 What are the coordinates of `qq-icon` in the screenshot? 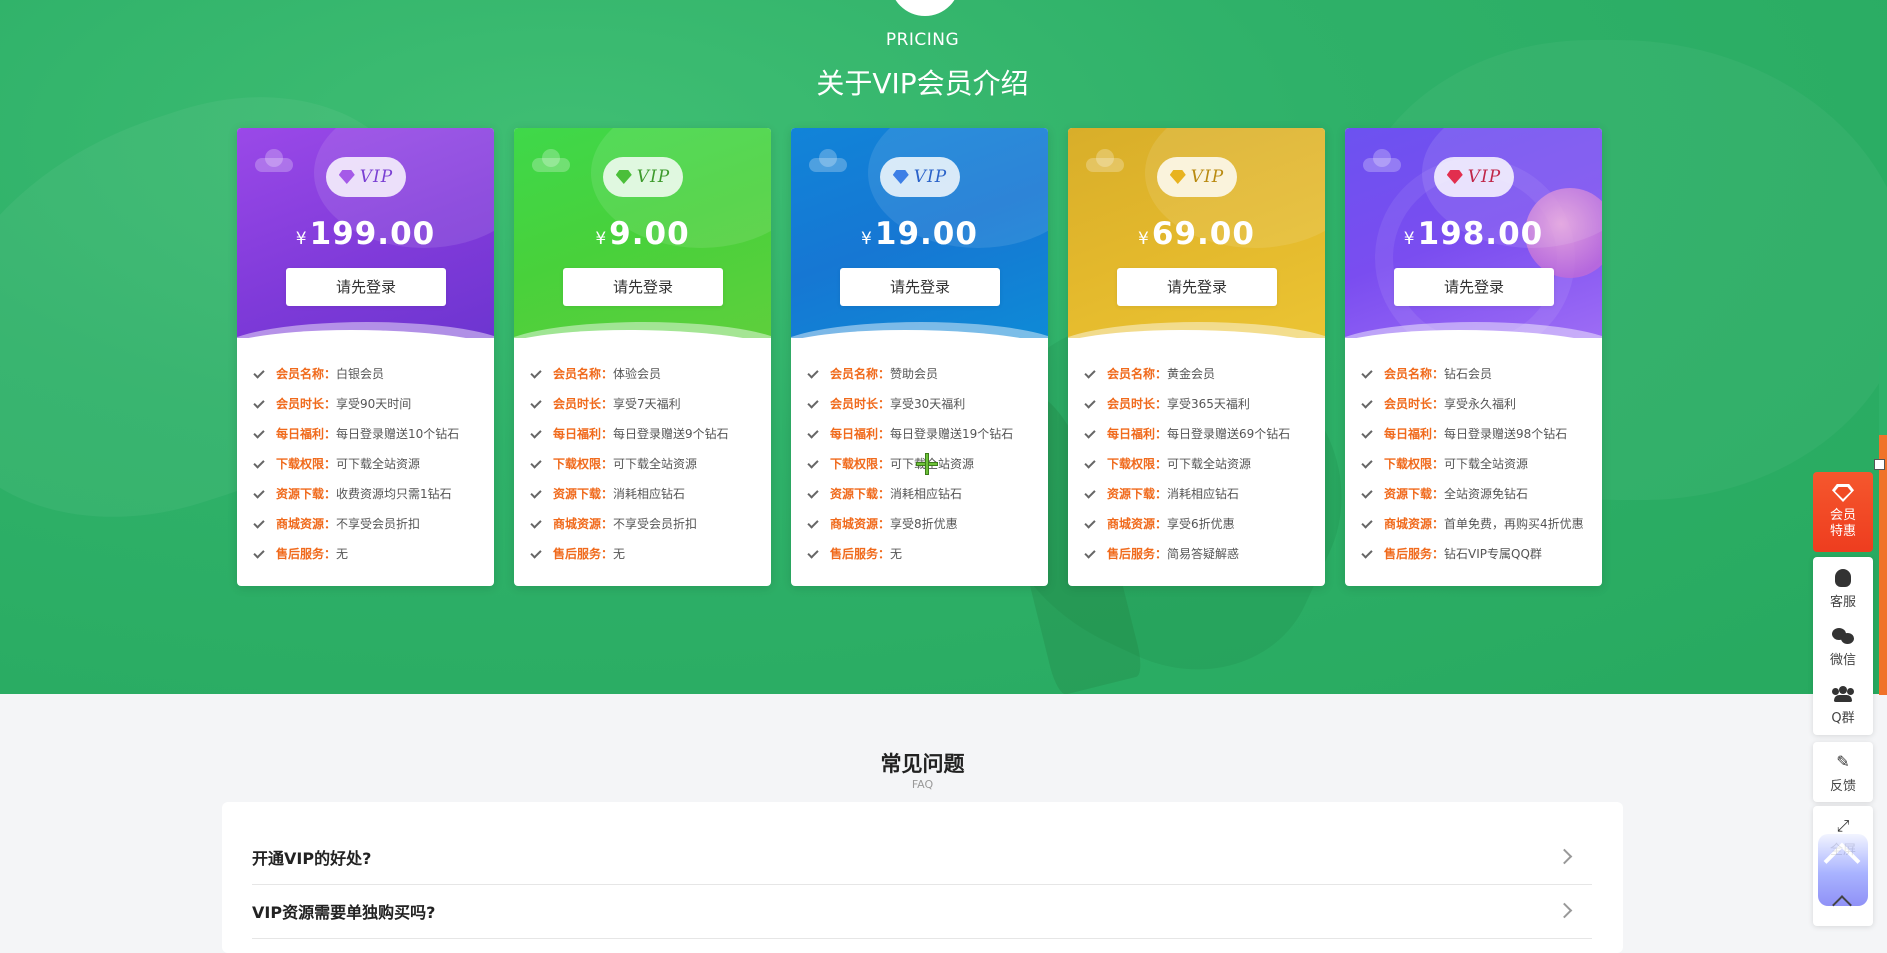 It's located at (1843, 578).